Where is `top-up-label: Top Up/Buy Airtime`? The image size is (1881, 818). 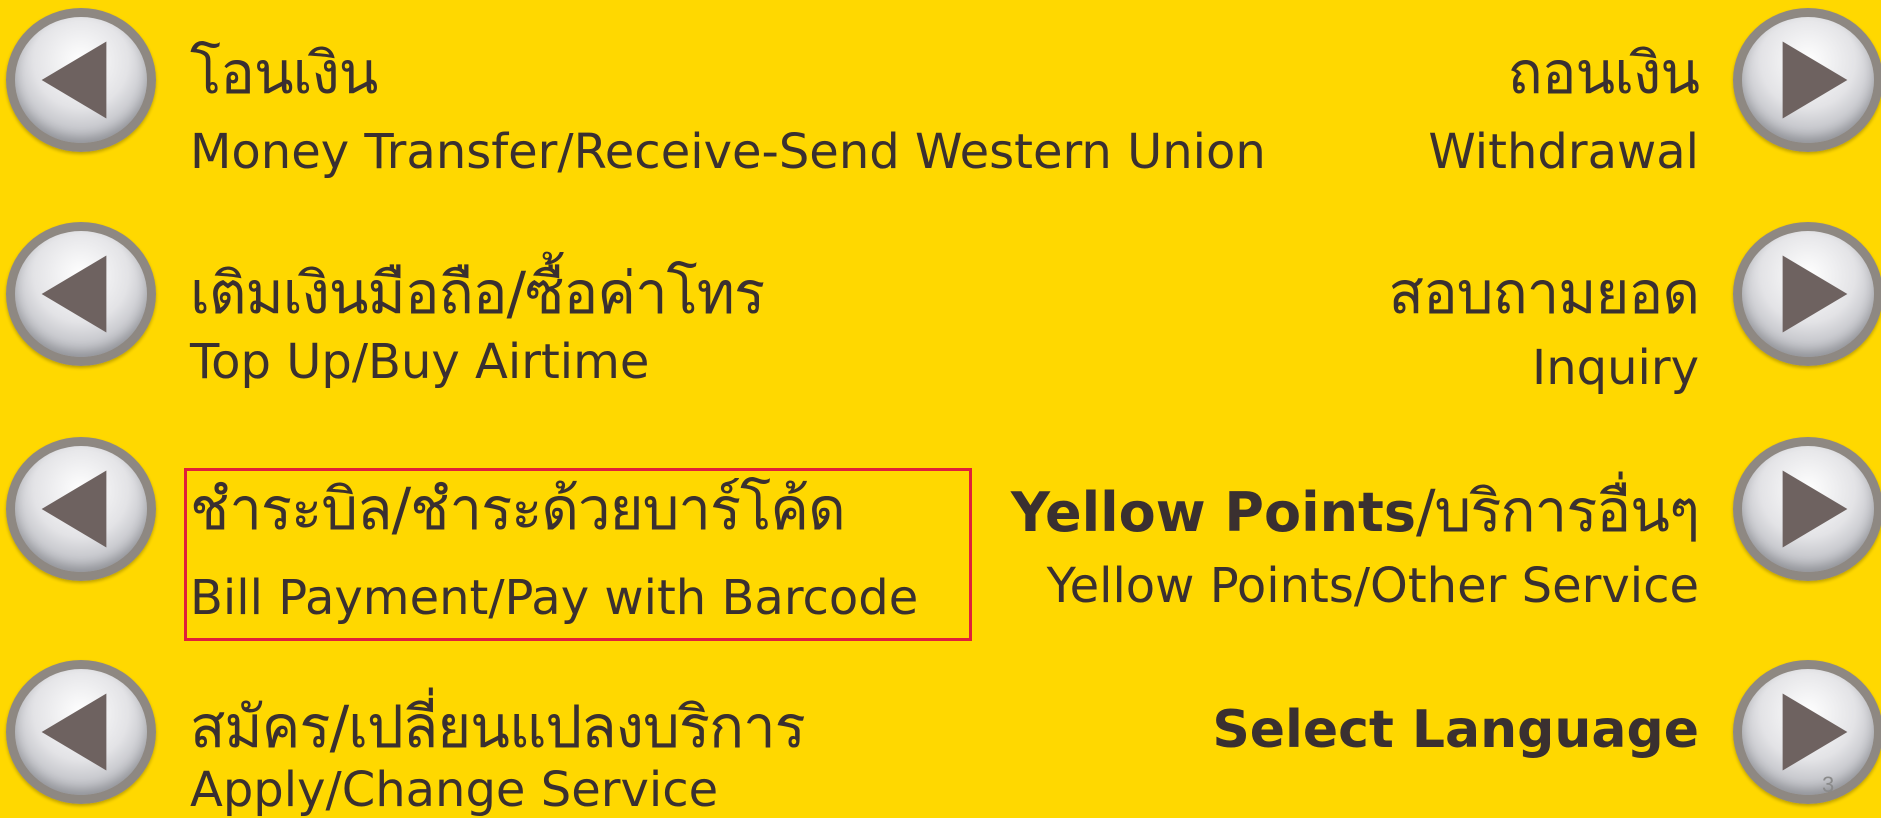
top-up-label: Top Up/Buy Airtime is located at coordinates (419, 362).